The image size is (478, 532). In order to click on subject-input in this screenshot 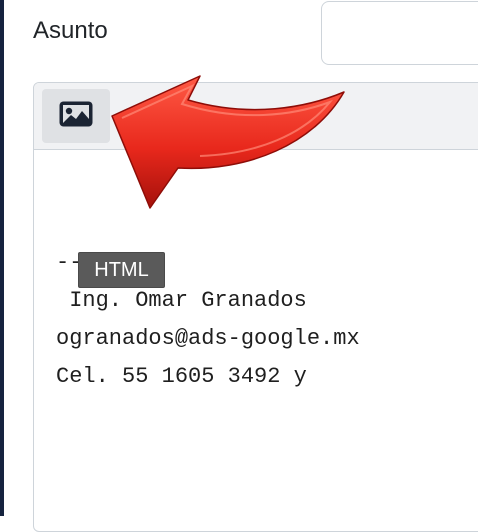, I will do `click(399, 33)`.